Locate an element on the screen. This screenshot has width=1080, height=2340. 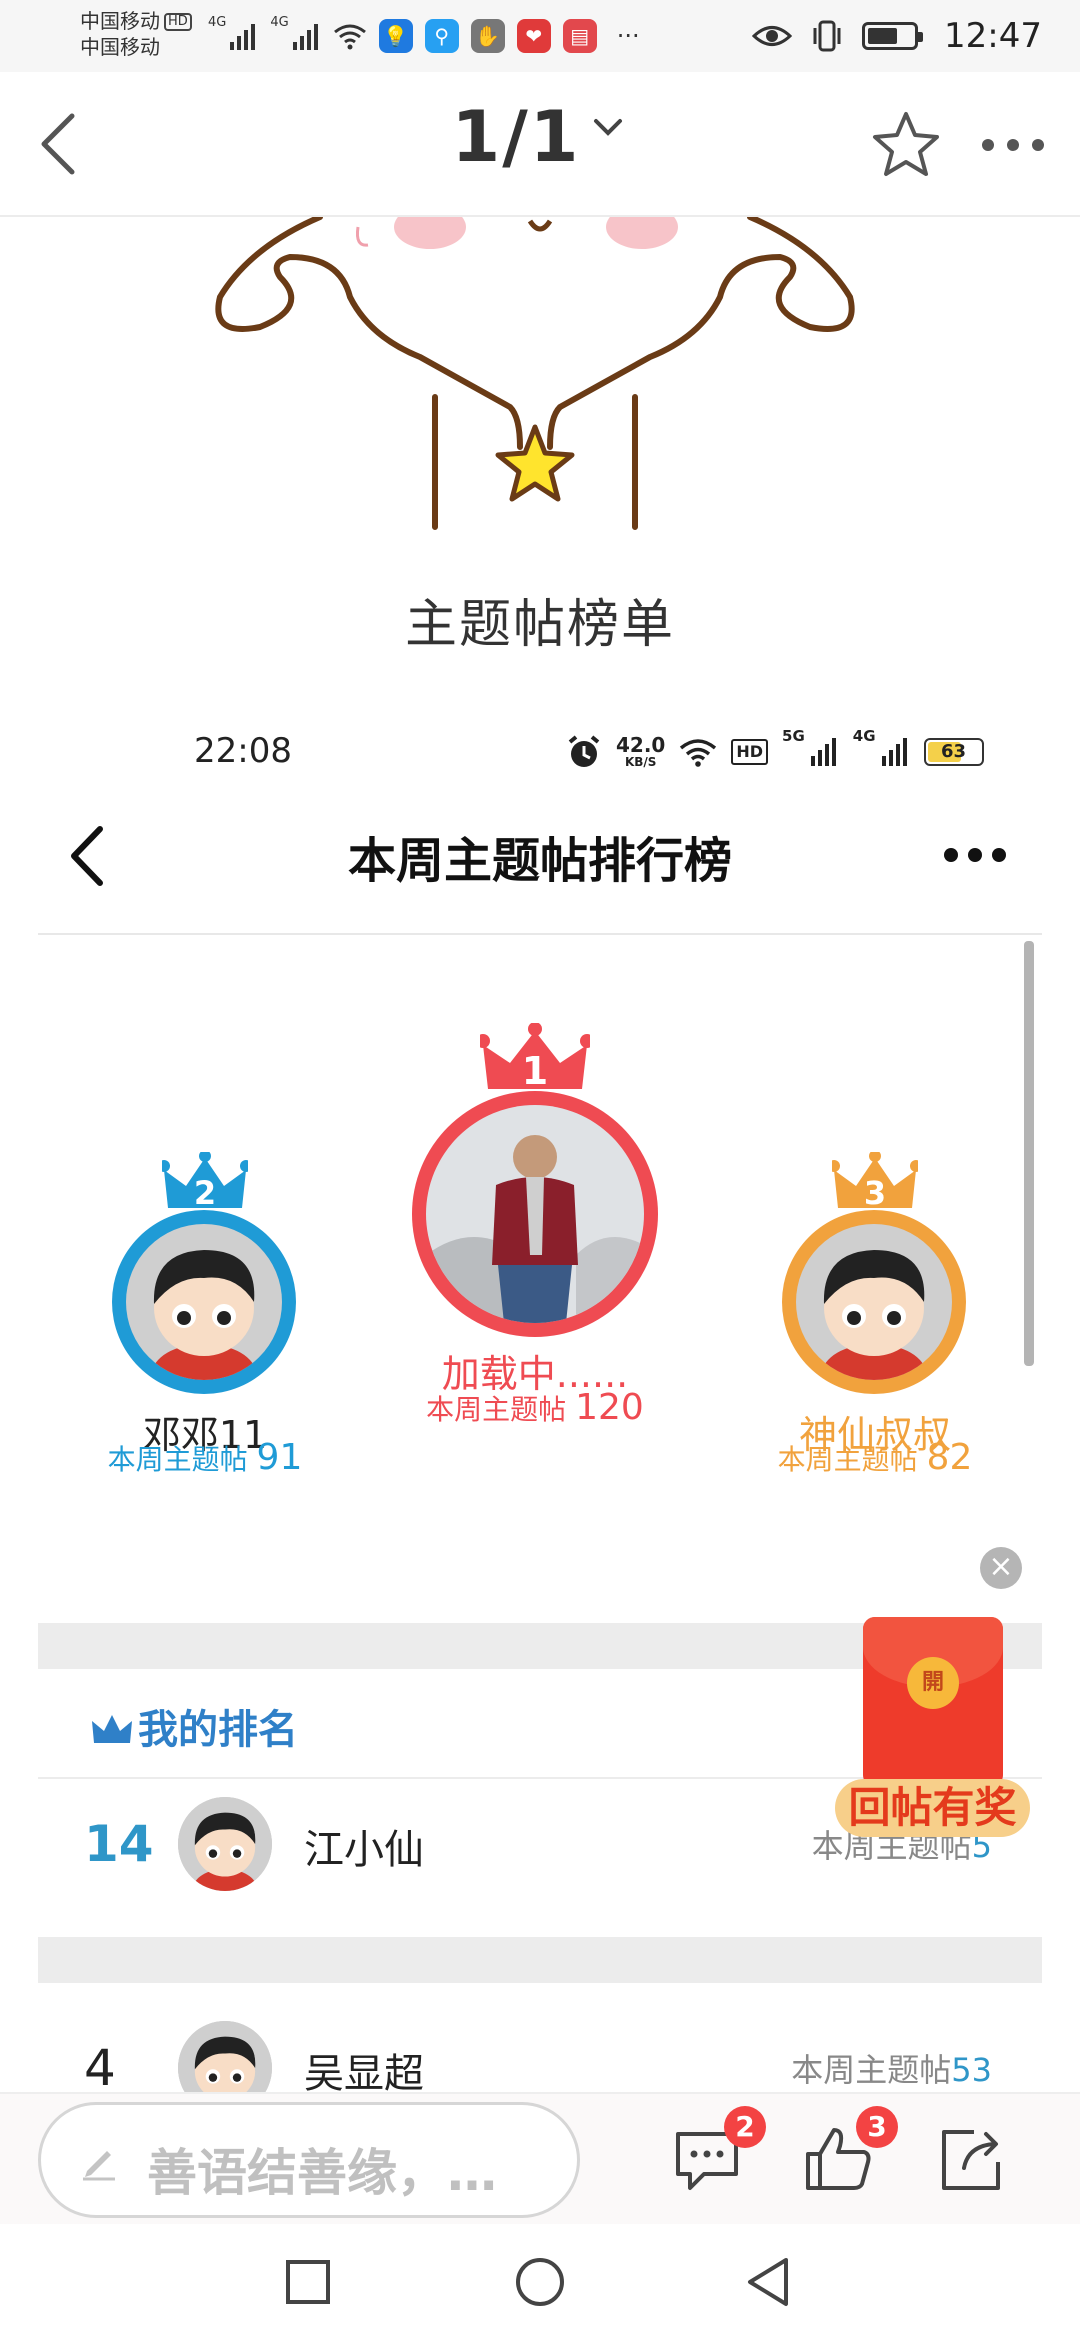
star-icon is located at coordinates (906, 144).